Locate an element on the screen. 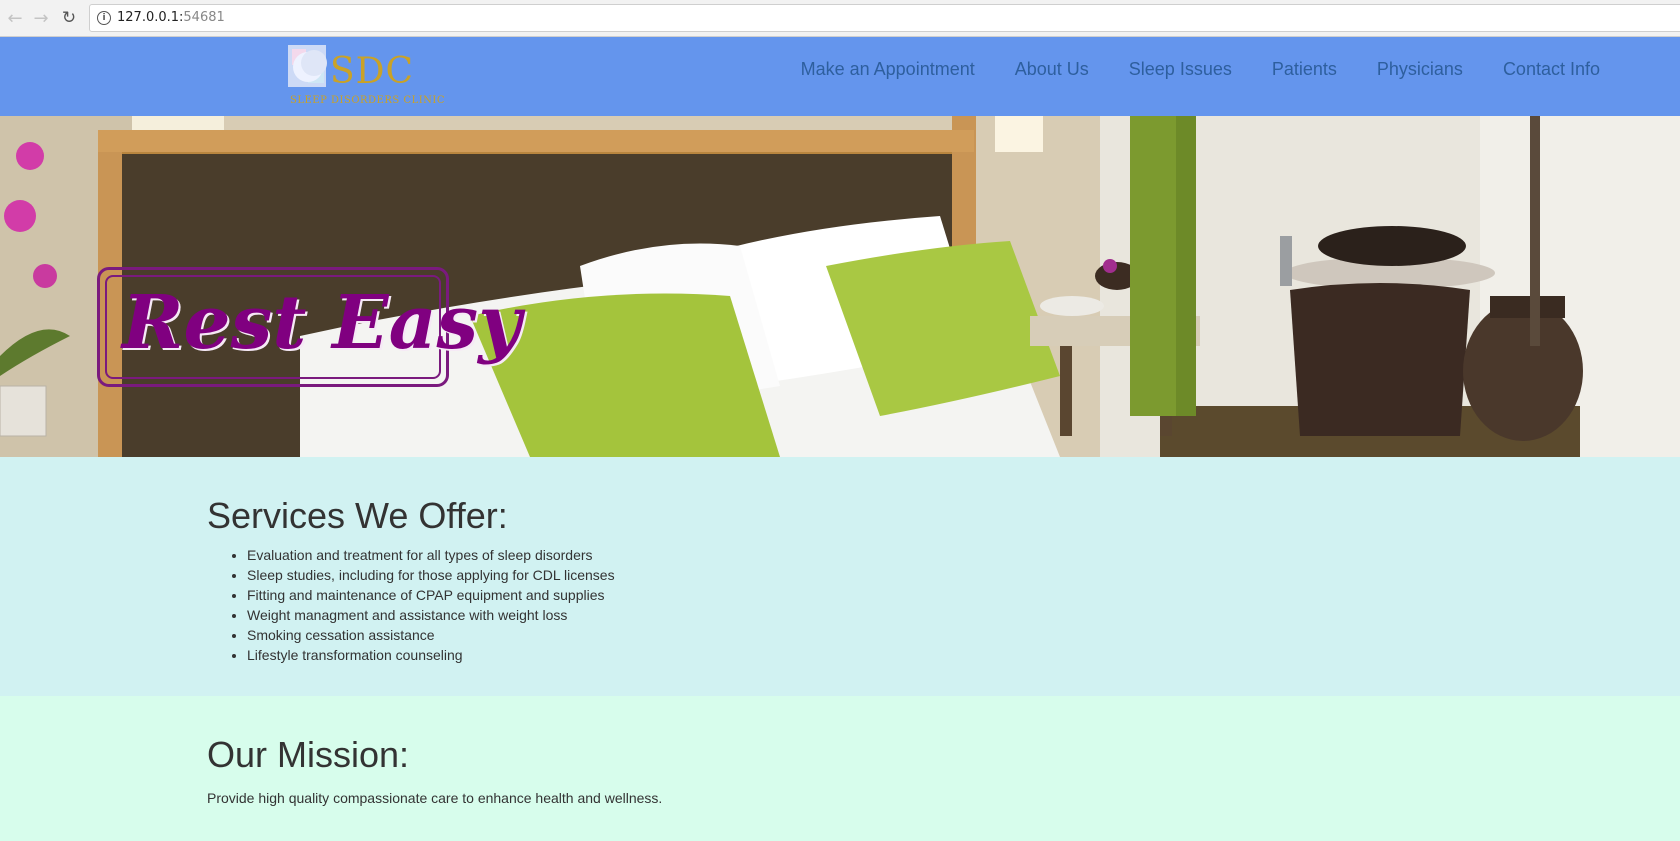 This screenshot has height=841, width=1680. browser-toolbar: ← → ↻ i 127.0.0.1:54681 is located at coordinates (840, 18).